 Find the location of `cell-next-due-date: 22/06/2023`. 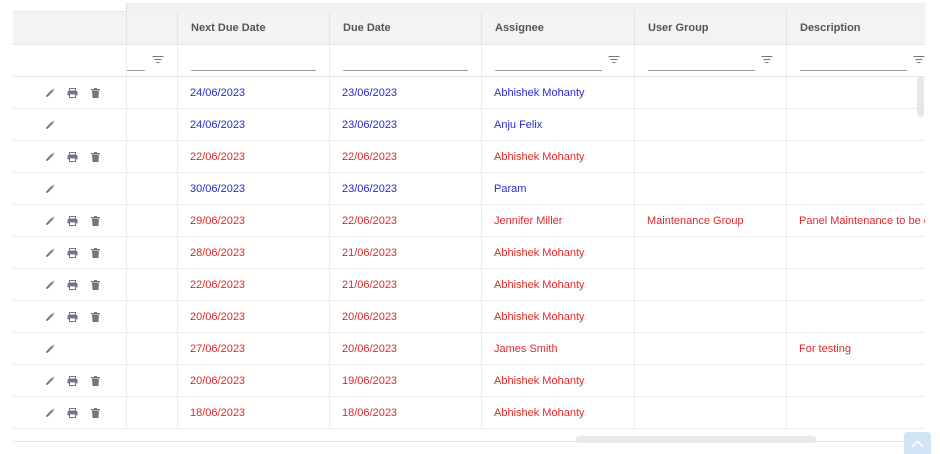

cell-next-due-date: 22/06/2023 is located at coordinates (218, 157).